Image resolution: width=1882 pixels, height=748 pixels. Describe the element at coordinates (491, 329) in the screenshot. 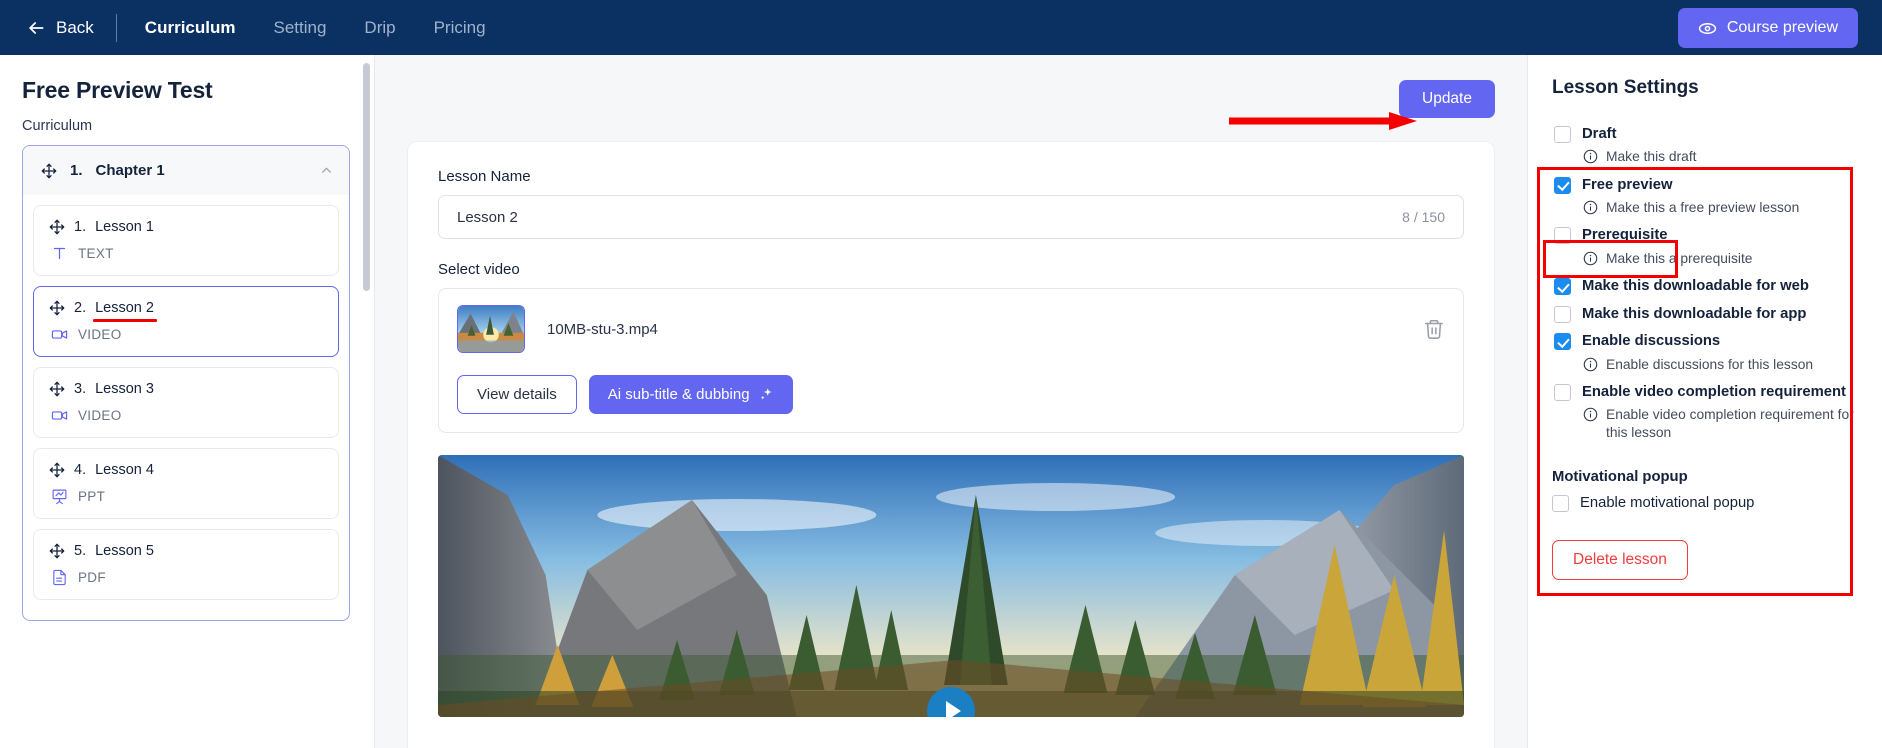

I see `video-thumbnail` at that location.